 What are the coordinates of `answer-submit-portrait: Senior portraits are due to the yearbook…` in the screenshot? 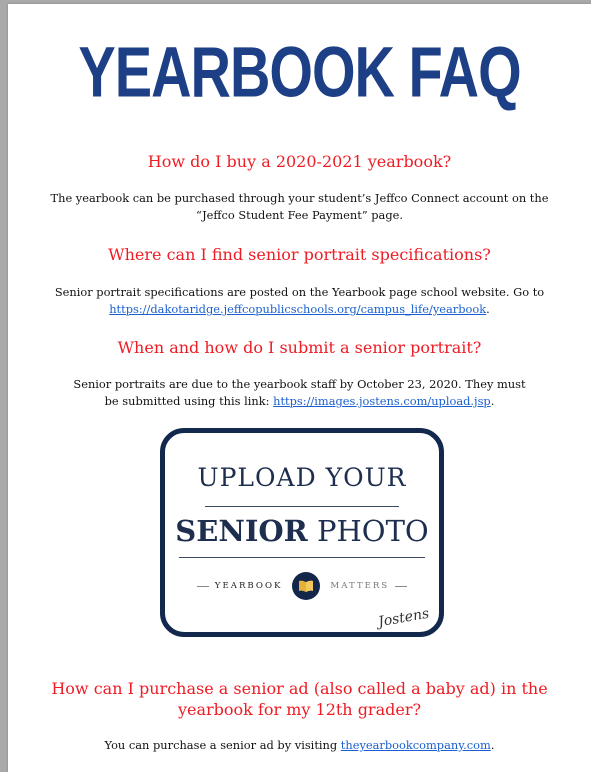 It's located at (299, 393).